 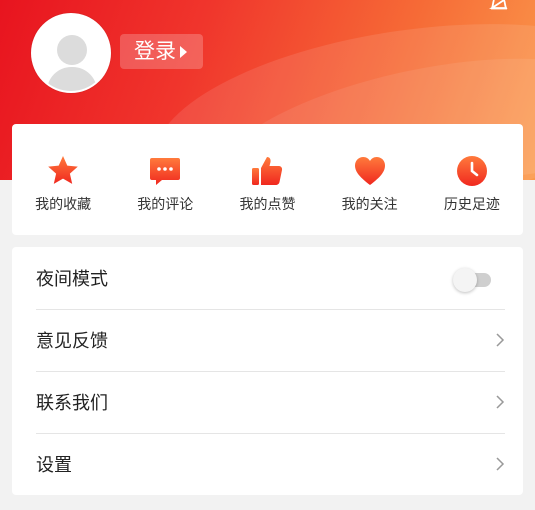 What do you see at coordinates (183, 51) in the screenshot?
I see `caret-right-icon` at bounding box center [183, 51].